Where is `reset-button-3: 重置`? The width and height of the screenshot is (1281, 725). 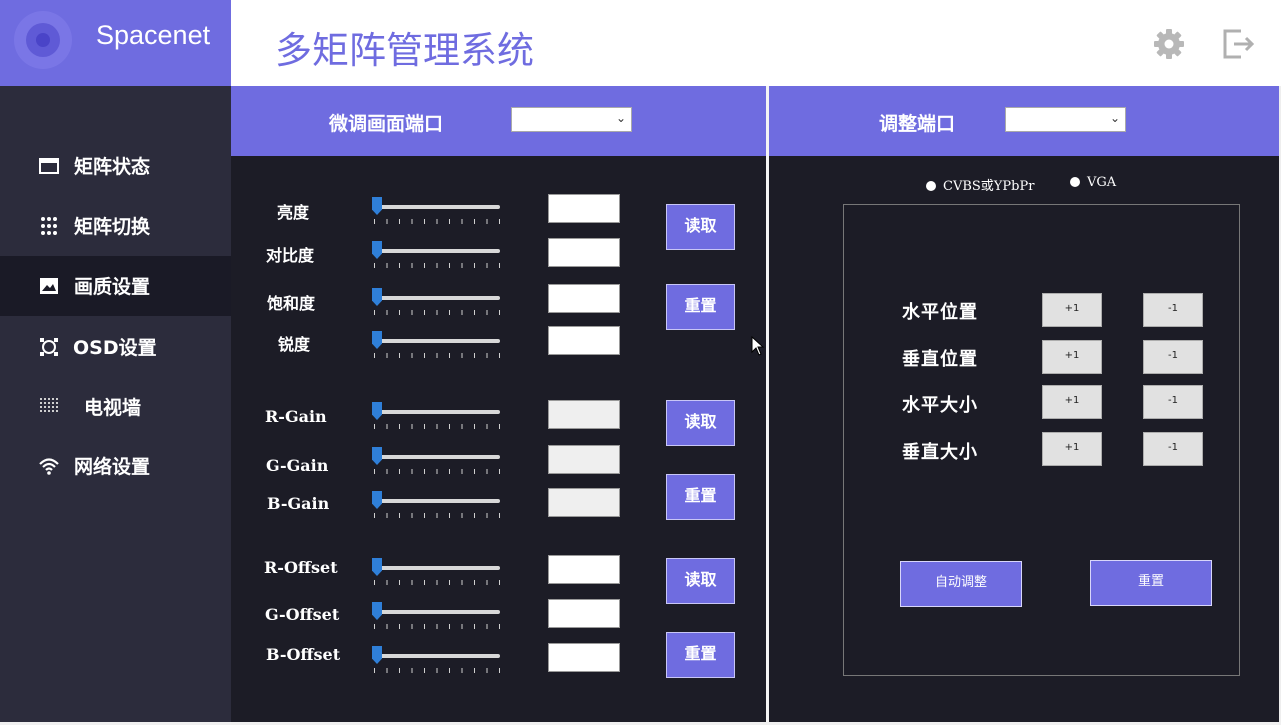 reset-button-3: 重置 is located at coordinates (700, 655).